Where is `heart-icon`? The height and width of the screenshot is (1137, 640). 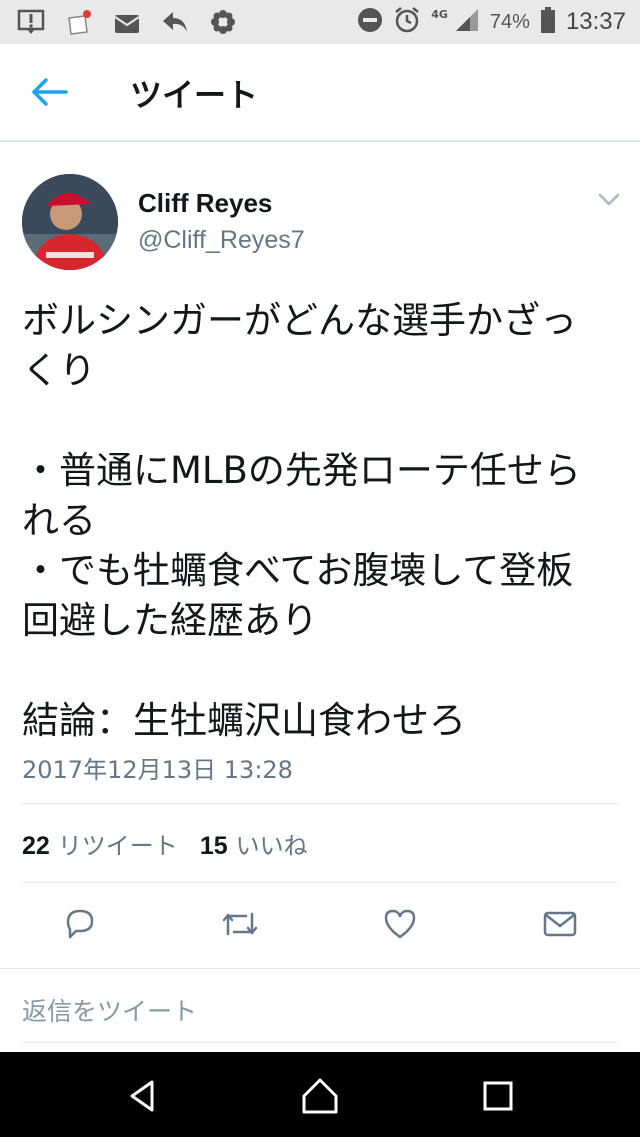
heart-icon is located at coordinates (400, 924).